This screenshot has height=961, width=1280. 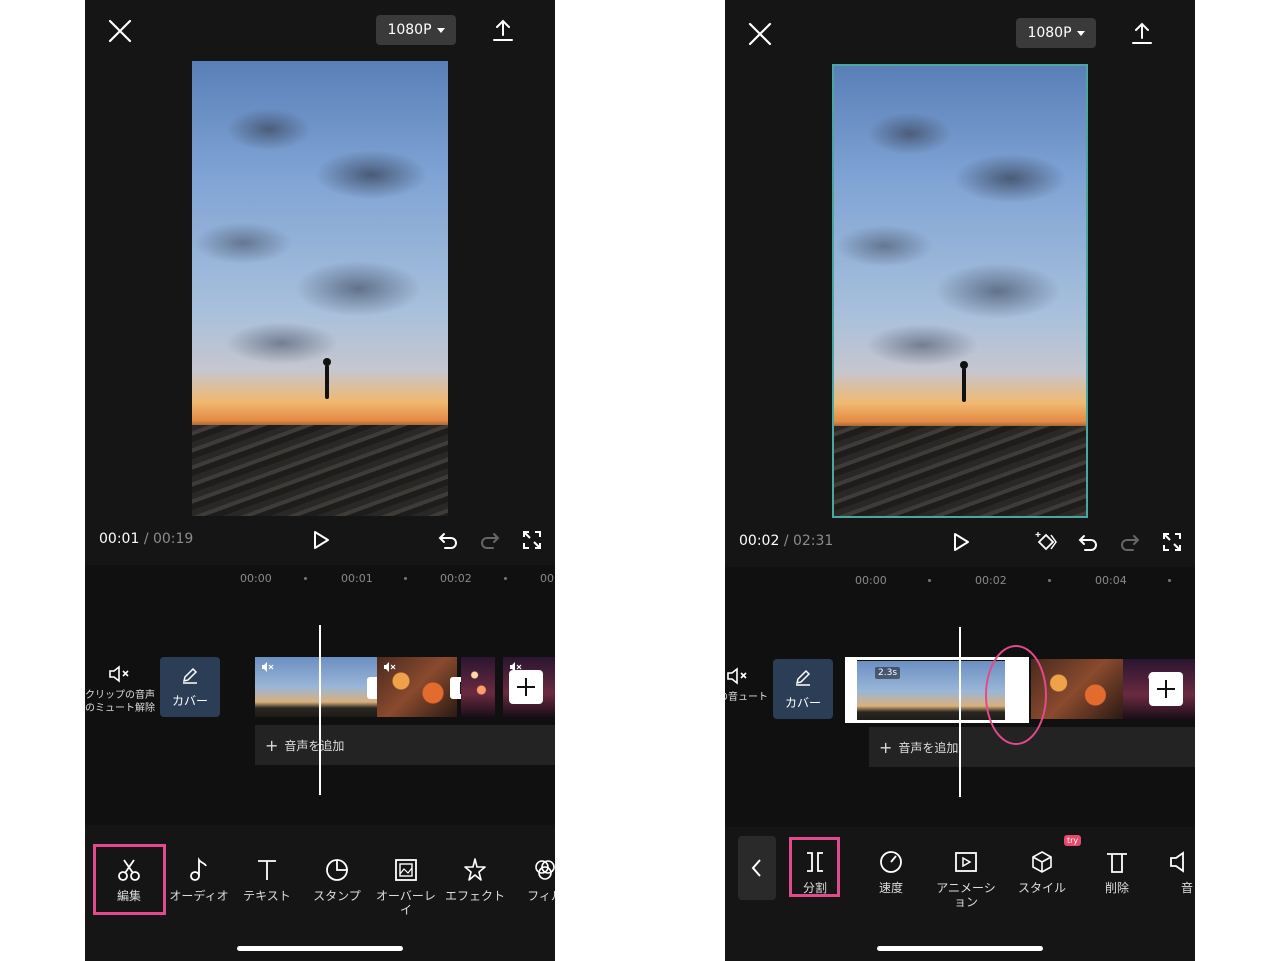 I want to click on tool-style: スタイル, so click(x=1042, y=872).